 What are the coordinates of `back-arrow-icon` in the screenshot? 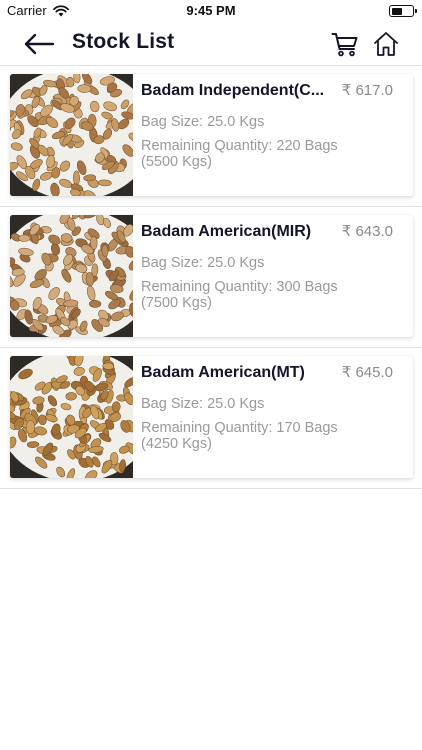 It's located at (39, 44).